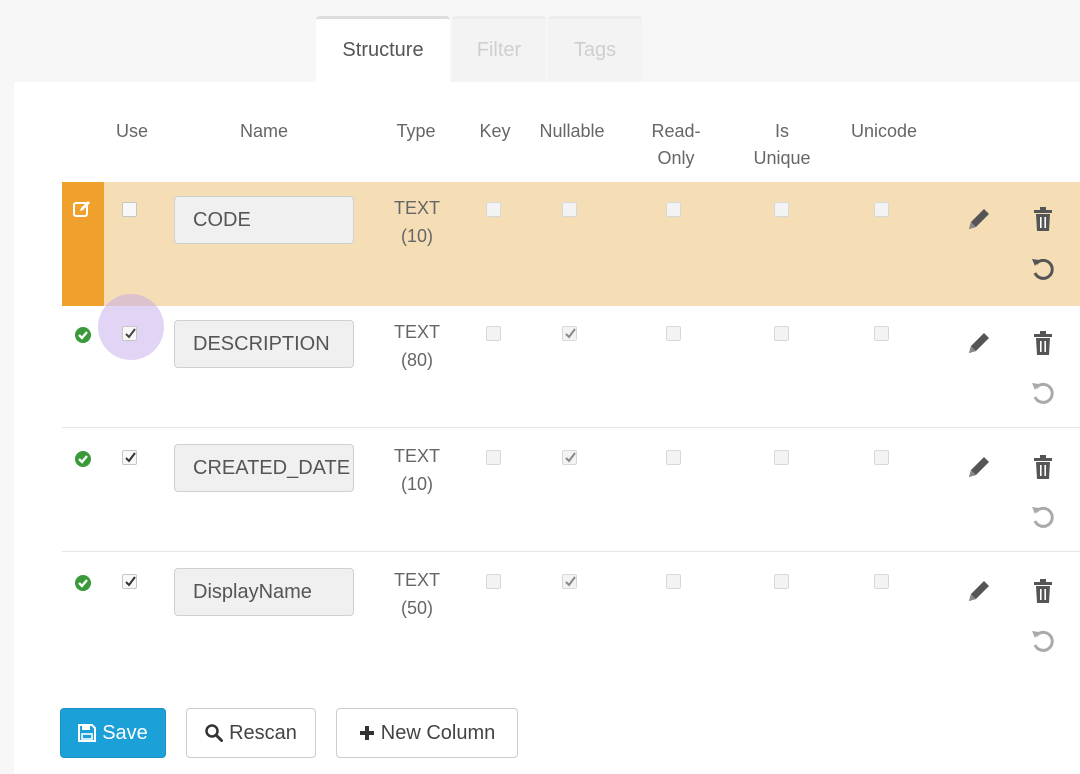  I want to click on column-name-input: CODE, so click(264, 220).